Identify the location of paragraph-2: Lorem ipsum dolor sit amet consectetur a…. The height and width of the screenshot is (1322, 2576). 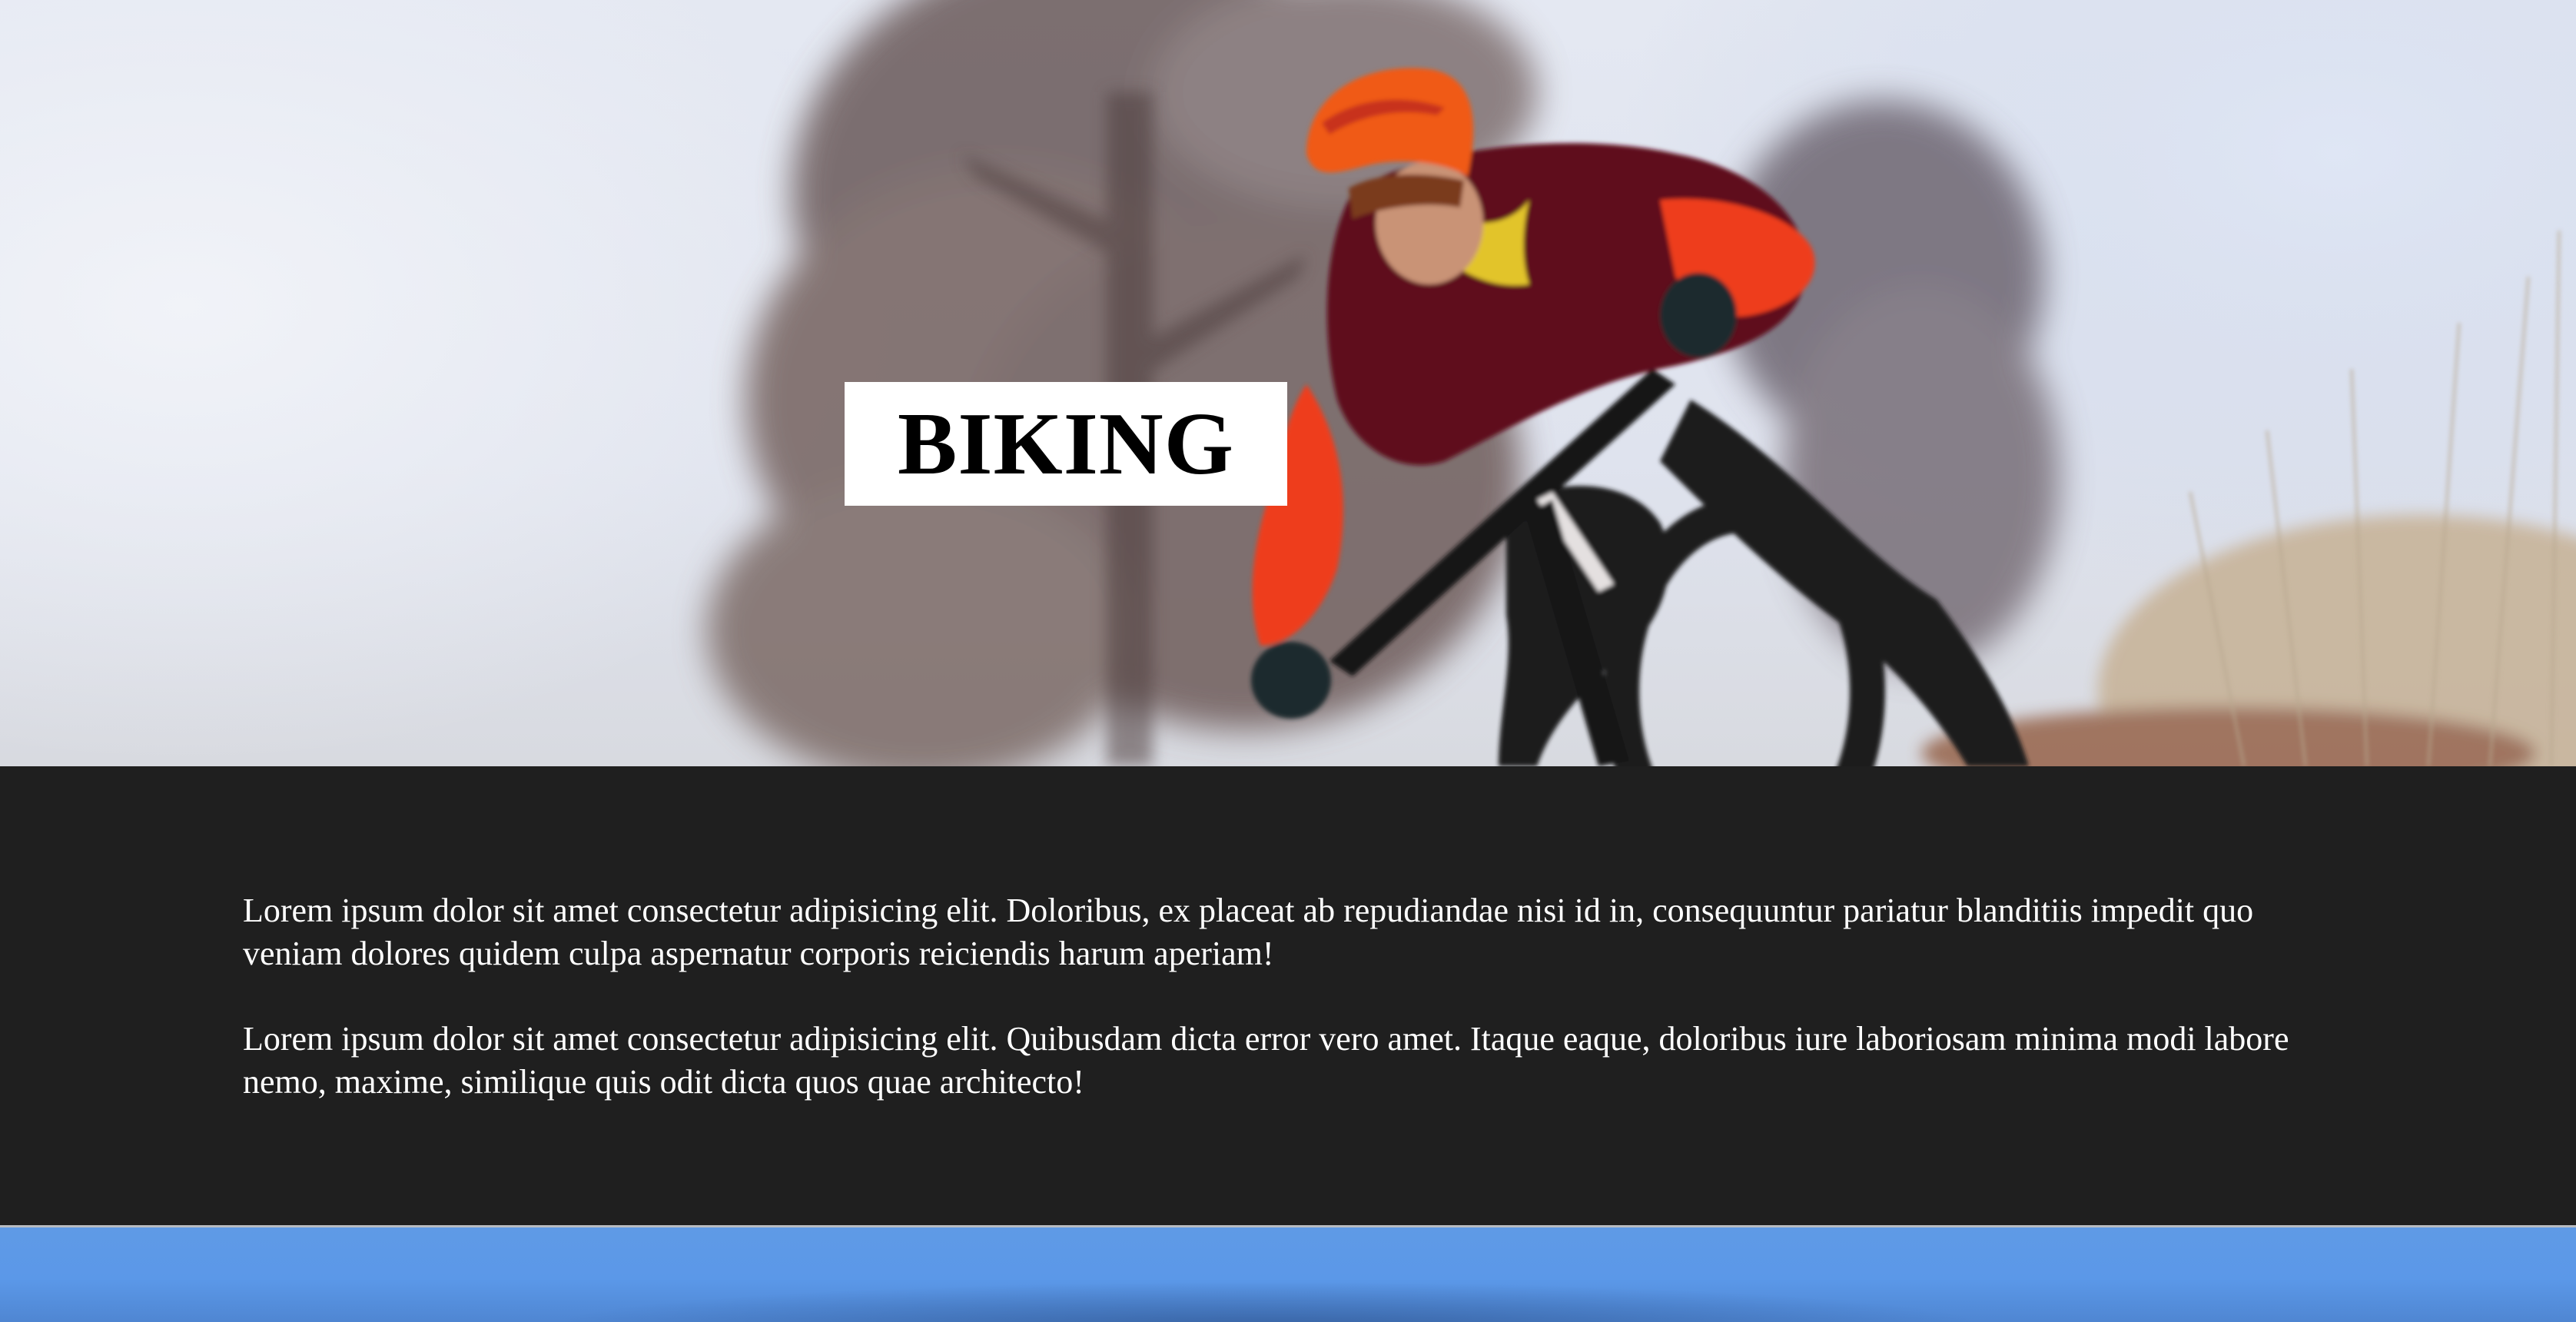
(1266, 1060).